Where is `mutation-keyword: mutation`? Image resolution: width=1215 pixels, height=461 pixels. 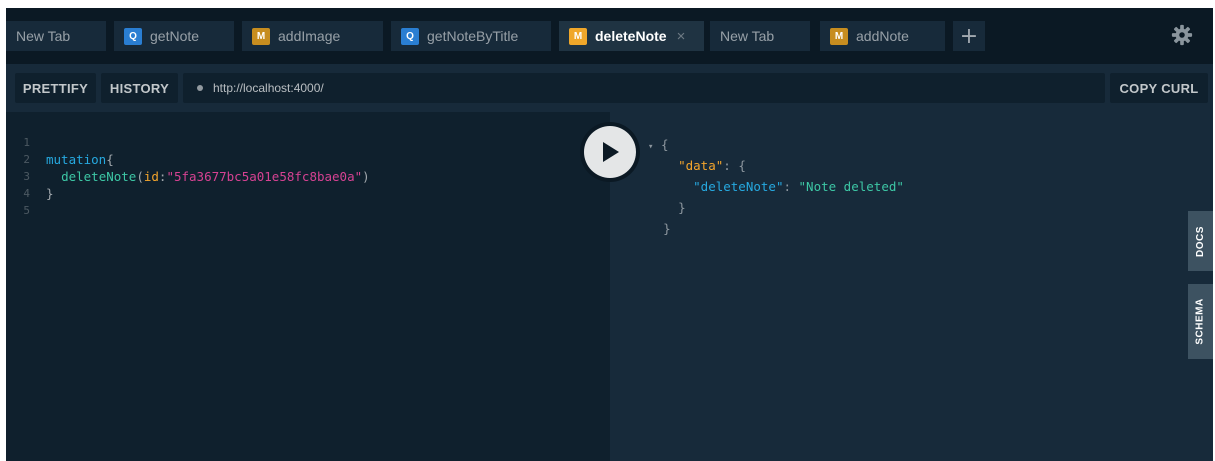
mutation-keyword: mutation is located at coordinates (76, 159).